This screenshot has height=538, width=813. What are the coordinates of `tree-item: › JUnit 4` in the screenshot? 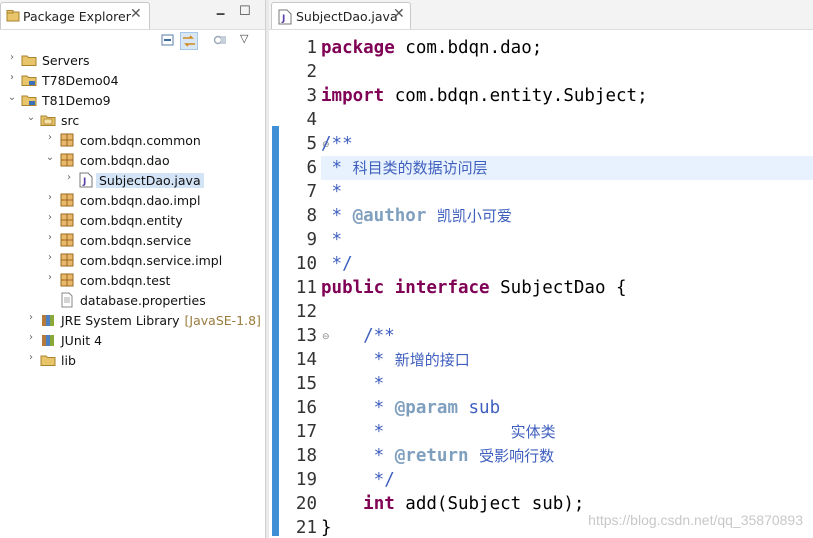 It's located at (132, 340).